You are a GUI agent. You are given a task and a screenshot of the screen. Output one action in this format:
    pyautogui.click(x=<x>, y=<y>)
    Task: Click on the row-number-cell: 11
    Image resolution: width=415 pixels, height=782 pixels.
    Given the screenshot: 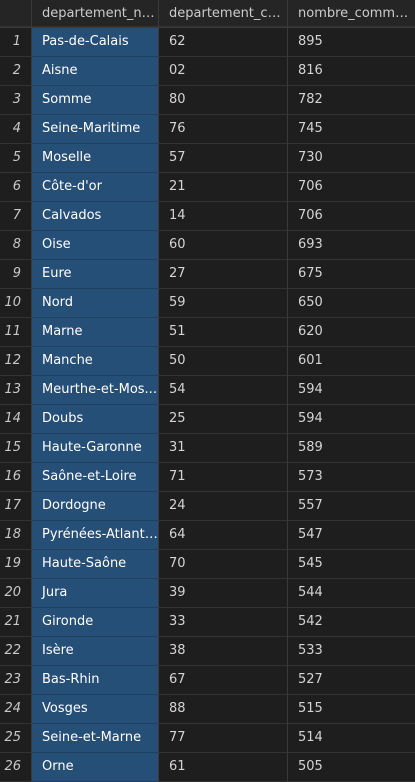 What is the action you would take?
    pyautogui.click(x=16, y=332)
    